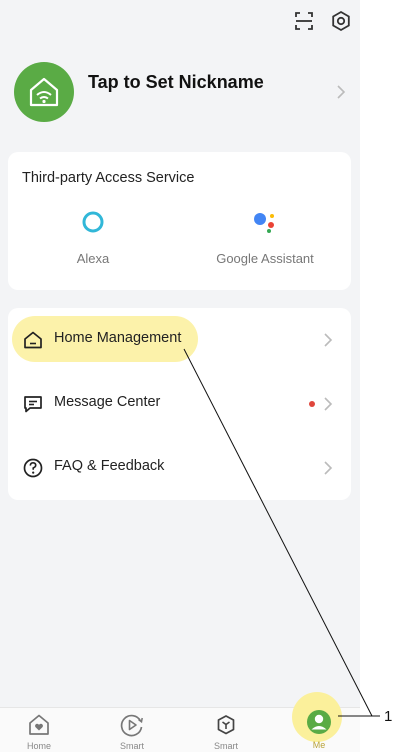 Image resolution: width=393 pixels, height=752 pixels. What do you see at coordinates (319, 745) in the screenshot?
I see `tab-label: Me` at bounding box center [319, 745].